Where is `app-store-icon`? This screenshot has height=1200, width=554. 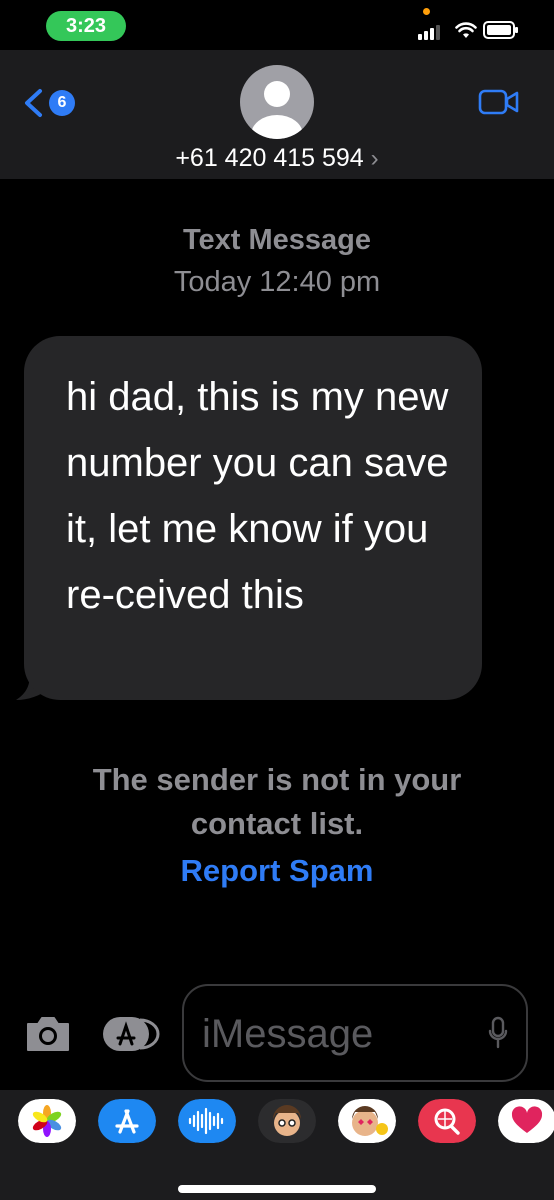
app-store-icon is located at coordinates (127, 1121).